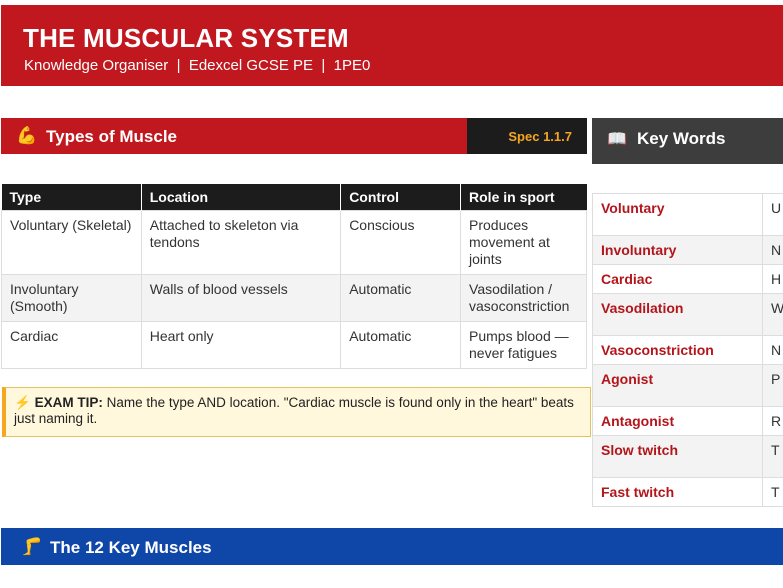  What do you see at coordinates (68, 402) in the screenshot?
I see `exam-tip-label: EXAM TIP:` at bounding box center [68, 402].